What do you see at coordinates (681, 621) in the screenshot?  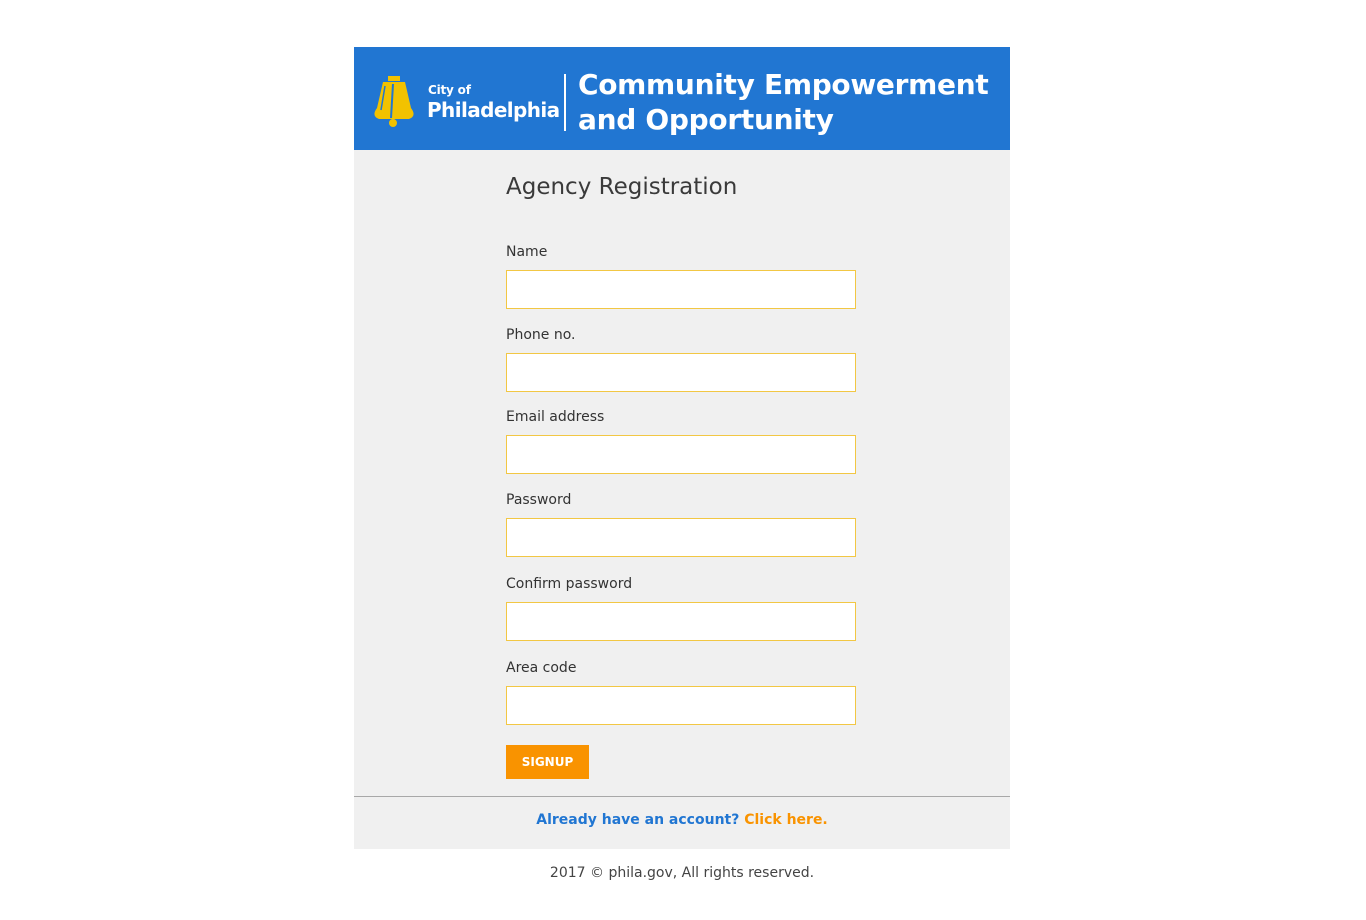 I see `confirm-password-field` at bounding box center [681, 621].